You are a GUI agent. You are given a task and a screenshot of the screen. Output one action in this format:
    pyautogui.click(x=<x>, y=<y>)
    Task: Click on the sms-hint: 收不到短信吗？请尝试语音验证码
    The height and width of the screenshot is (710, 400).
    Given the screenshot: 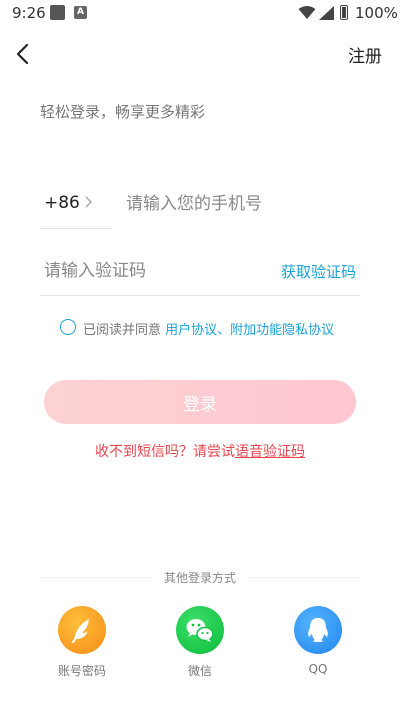 What is the action you would take?
    pyautogui.click(x=200, y=451)
    